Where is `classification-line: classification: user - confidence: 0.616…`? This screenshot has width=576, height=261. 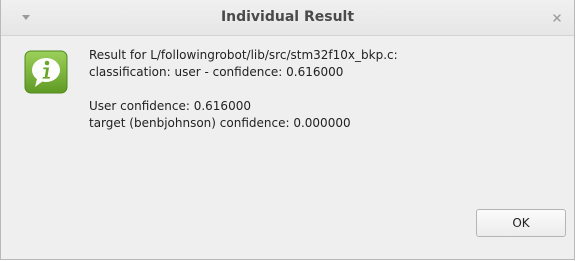 classification-line: classification: user - confidence: 0.616… is located at coordinates (216, 72).